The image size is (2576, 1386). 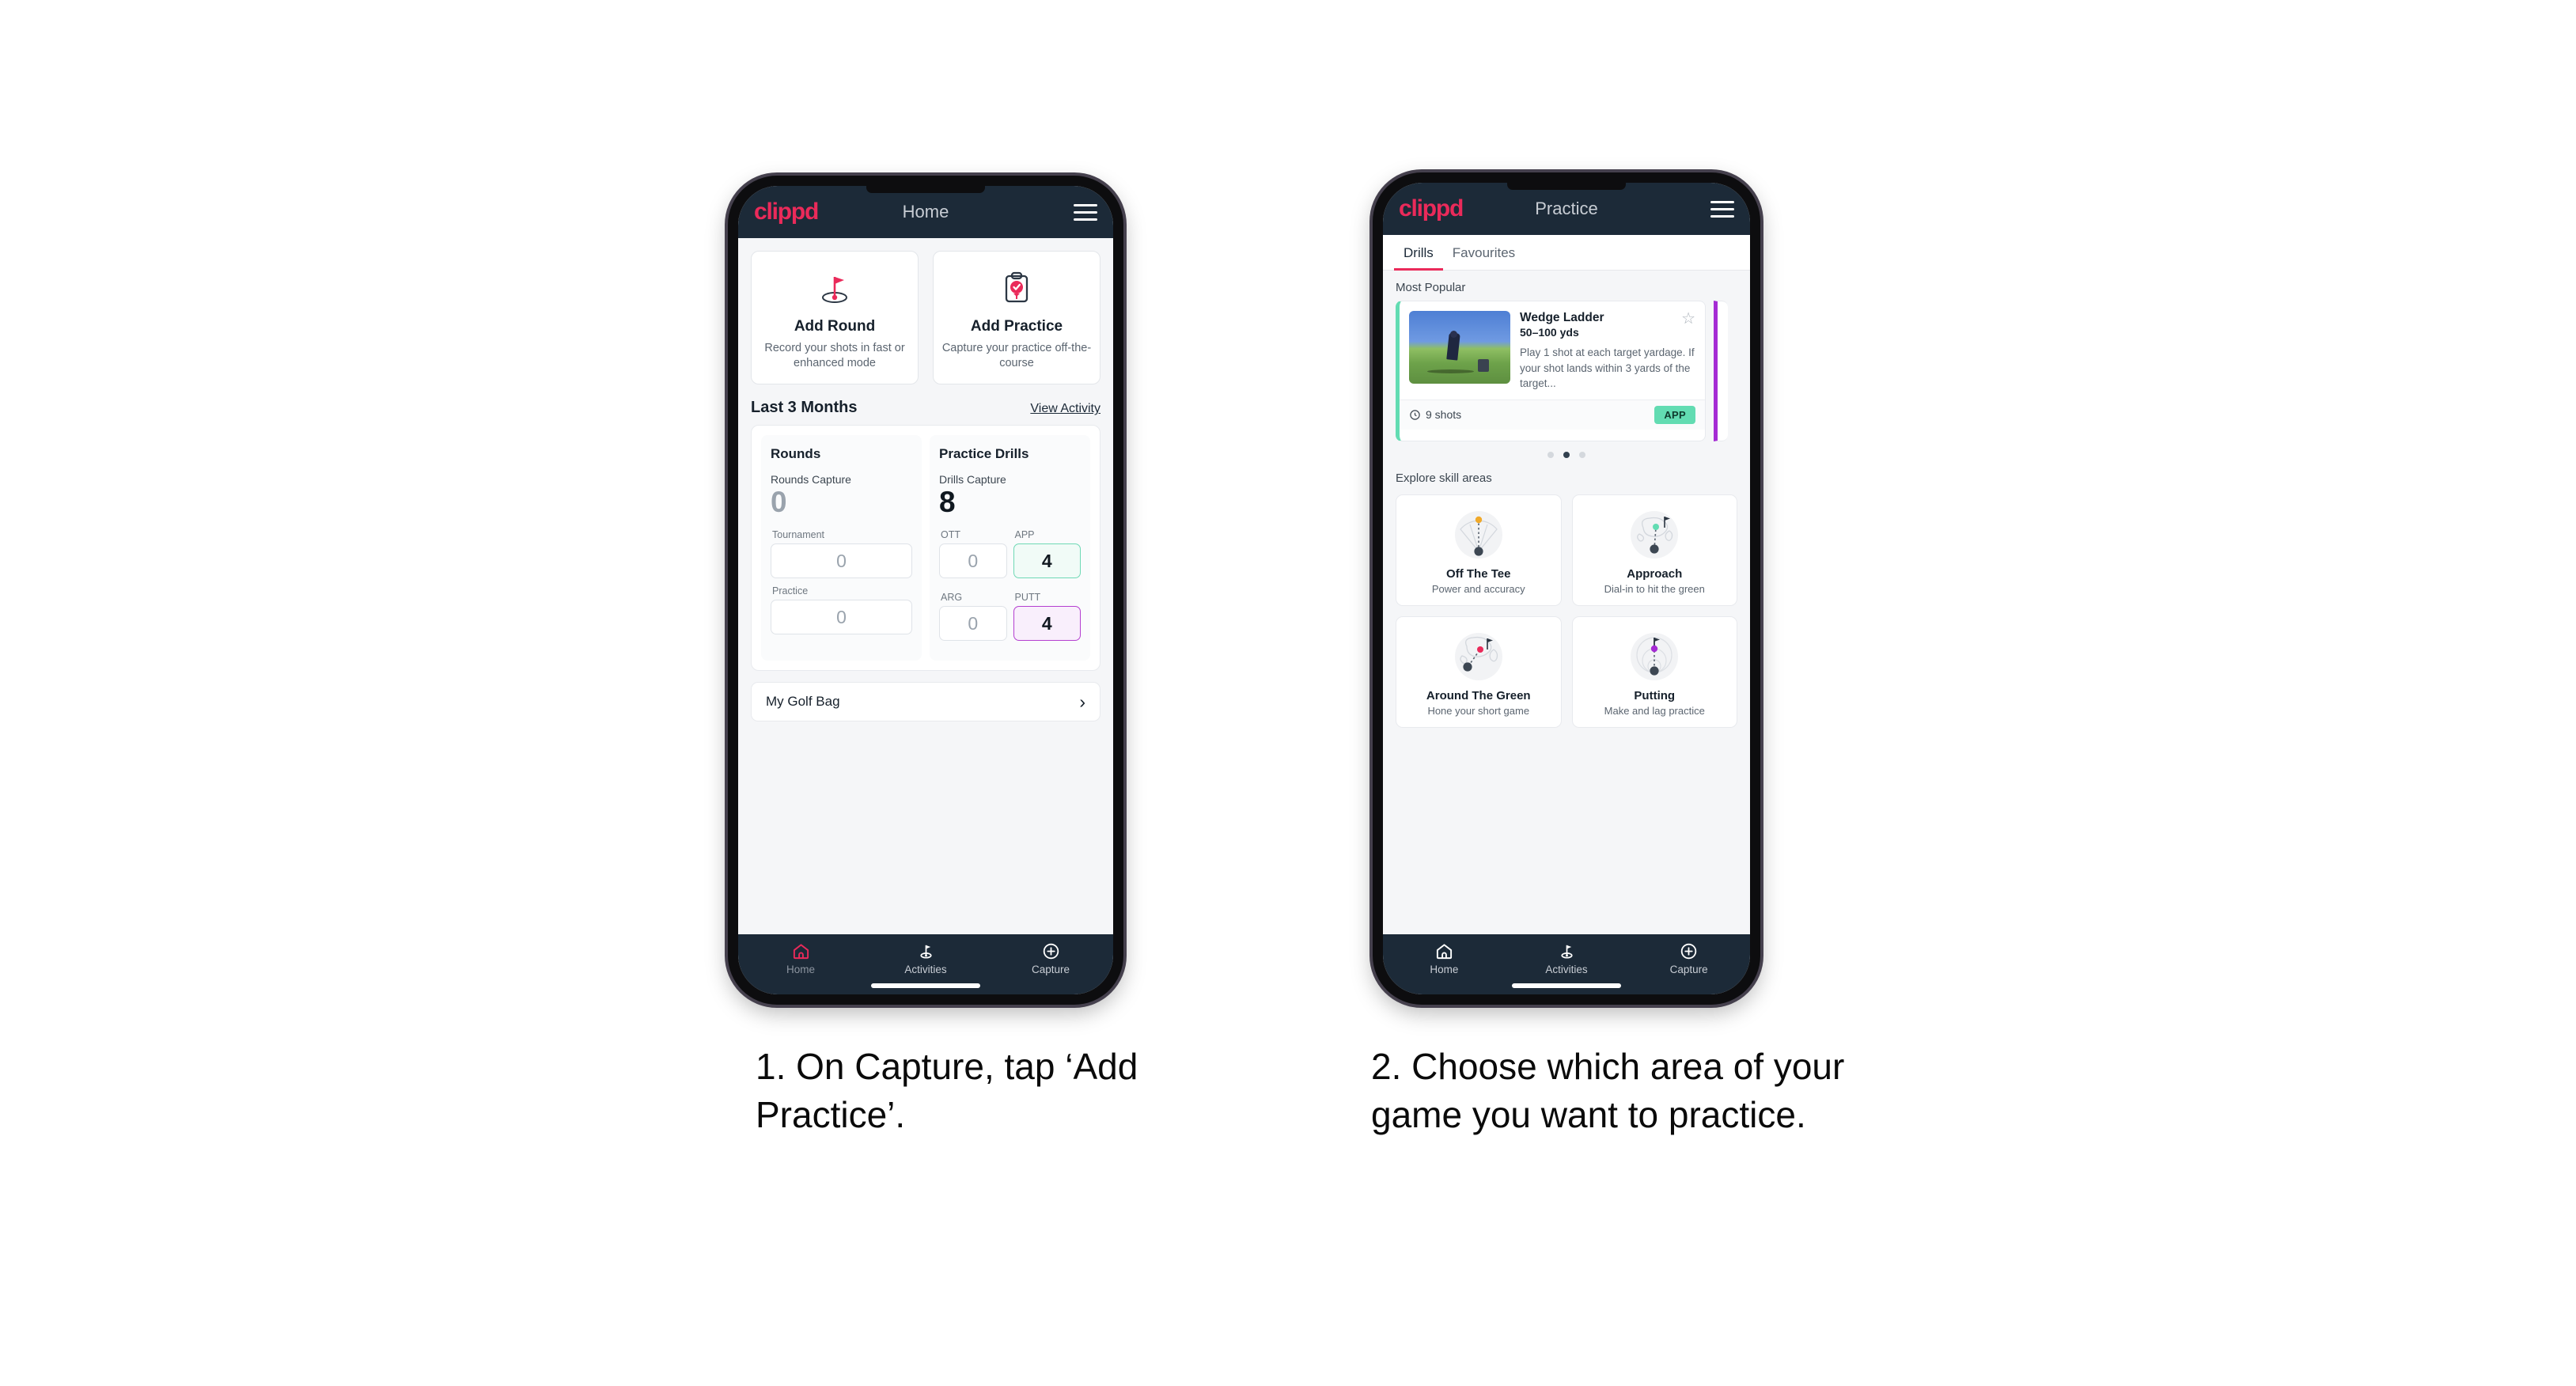 I want to click on tournament-value: 0, so click(x=841, y=561).